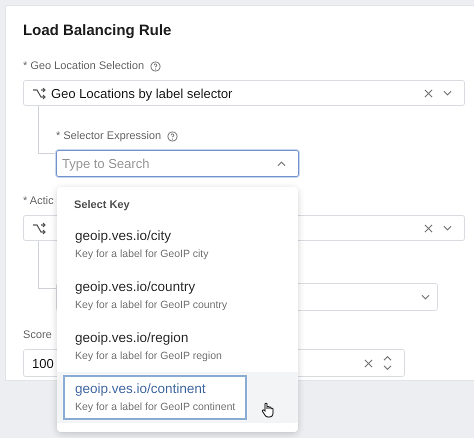  Describe the element at coordinates (83, 66) in the screenshot. I see `field-label: * Geo Location Selection` at that location.